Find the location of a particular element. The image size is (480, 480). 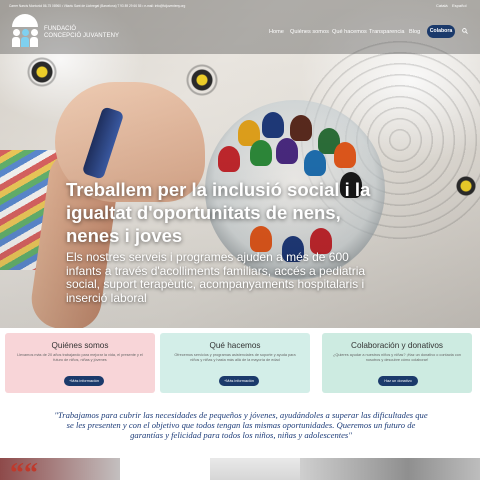

quote-mark-icon: ““ is located at coordinates (24, 469).